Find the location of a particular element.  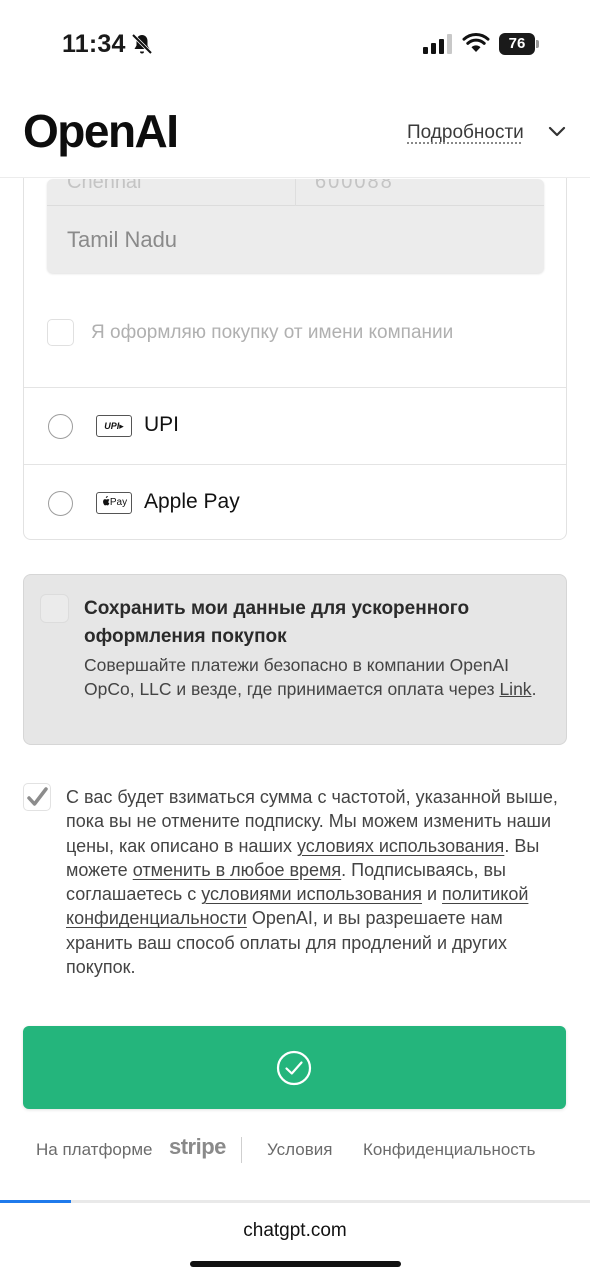

payment-option-upi: UPI▸ UPI is located at coordinates (295, 426).